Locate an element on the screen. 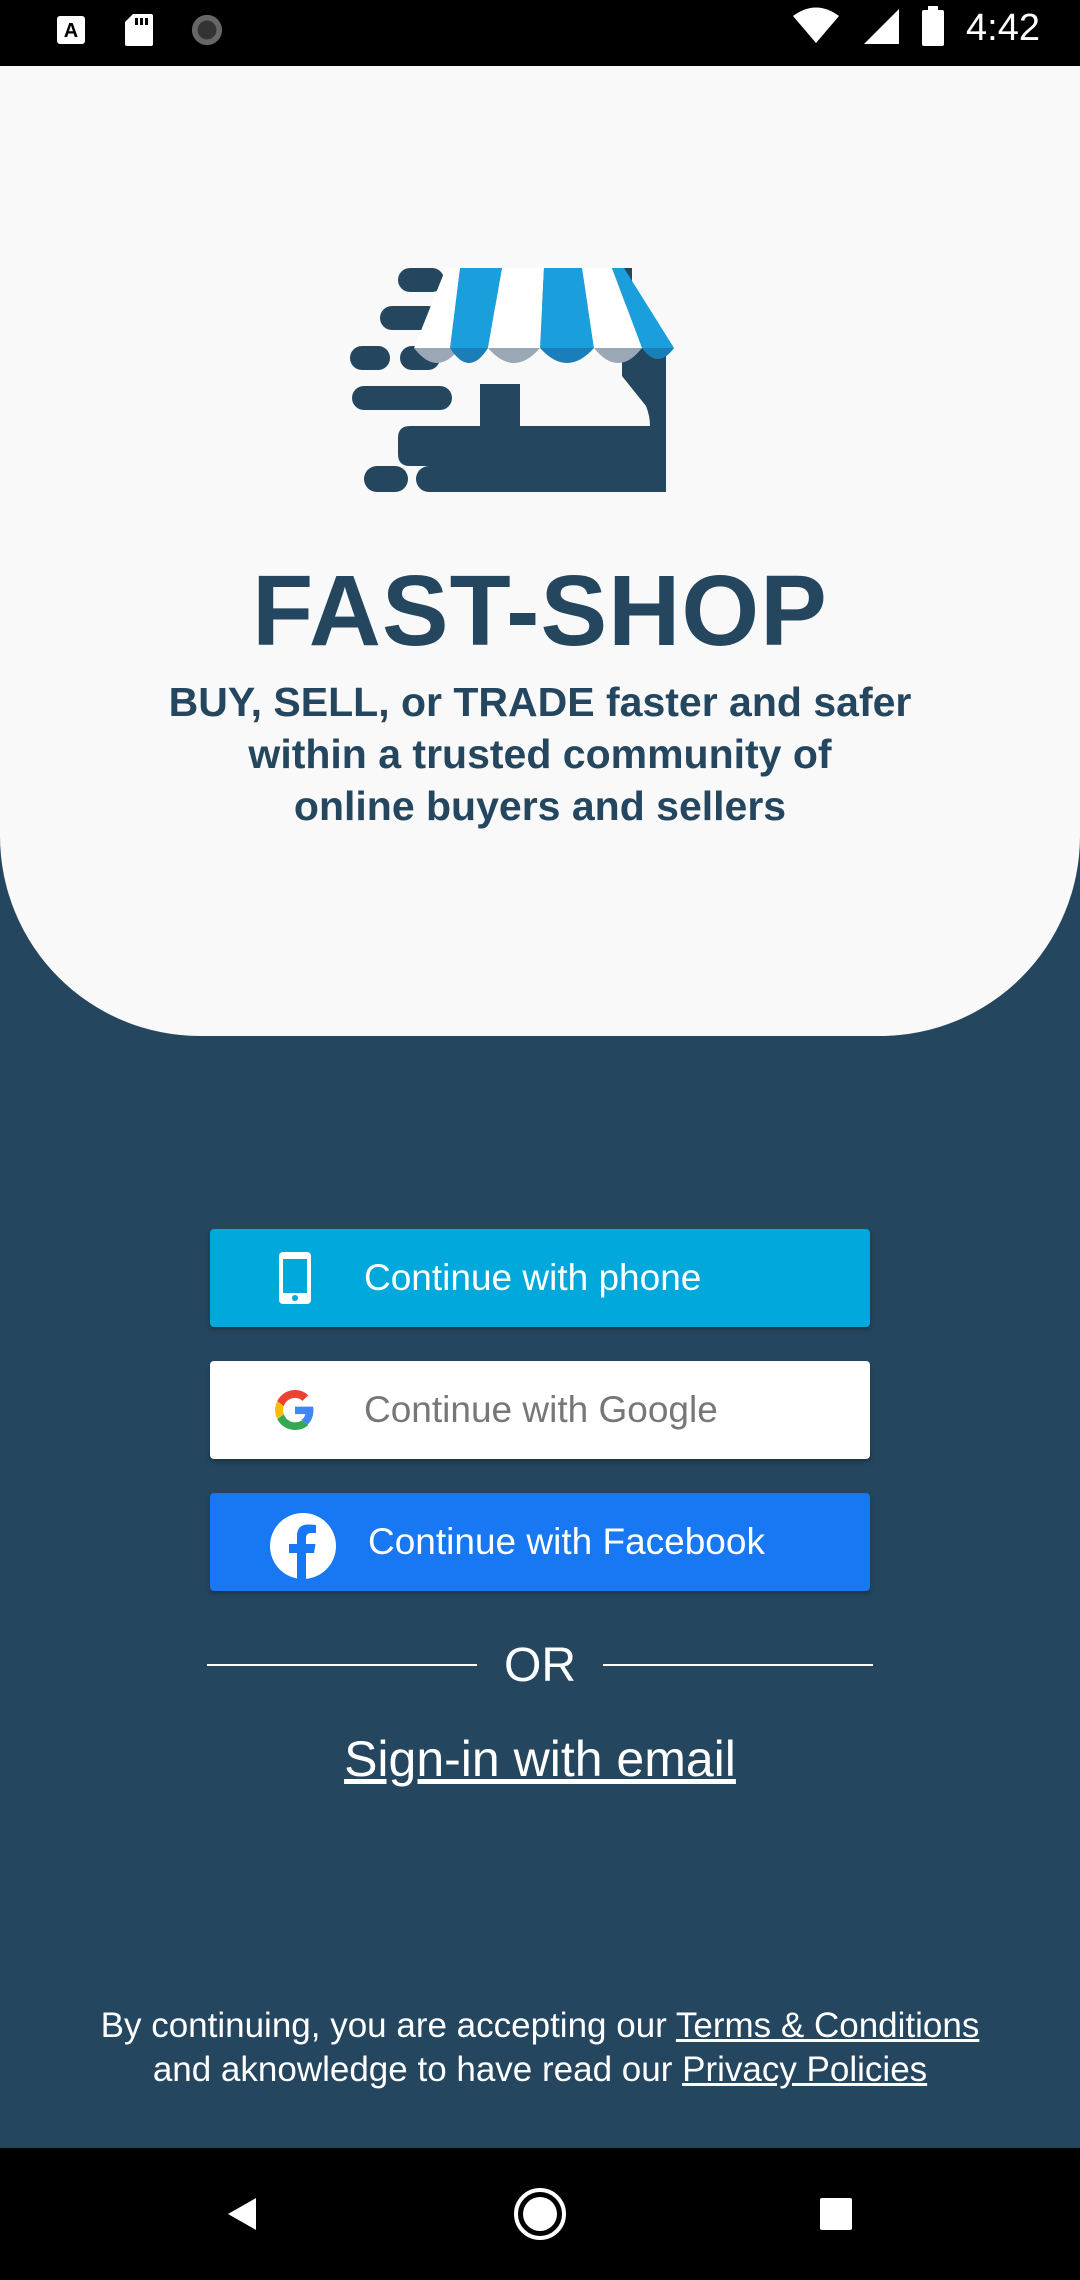  sync-icon is located at coordinates (207, 30).